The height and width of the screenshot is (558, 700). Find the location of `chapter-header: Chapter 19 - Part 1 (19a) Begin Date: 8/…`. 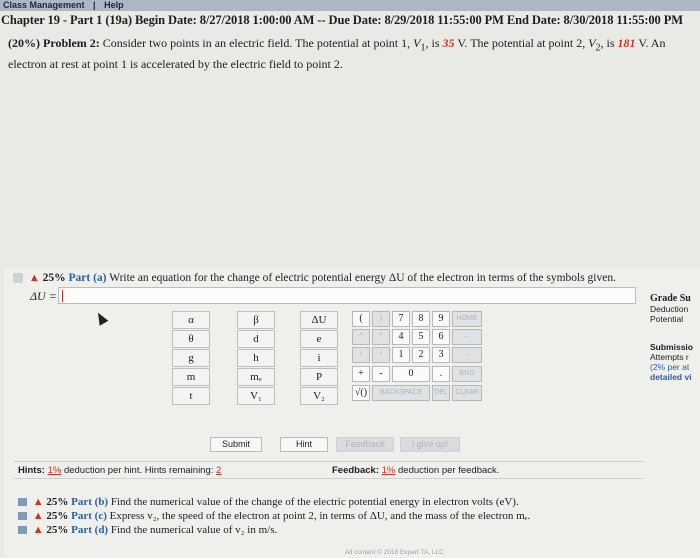

chapter-header: Chapter 19 - Part 1 (19a) Begin Date: 8/… is located at coordinates (342, 20).